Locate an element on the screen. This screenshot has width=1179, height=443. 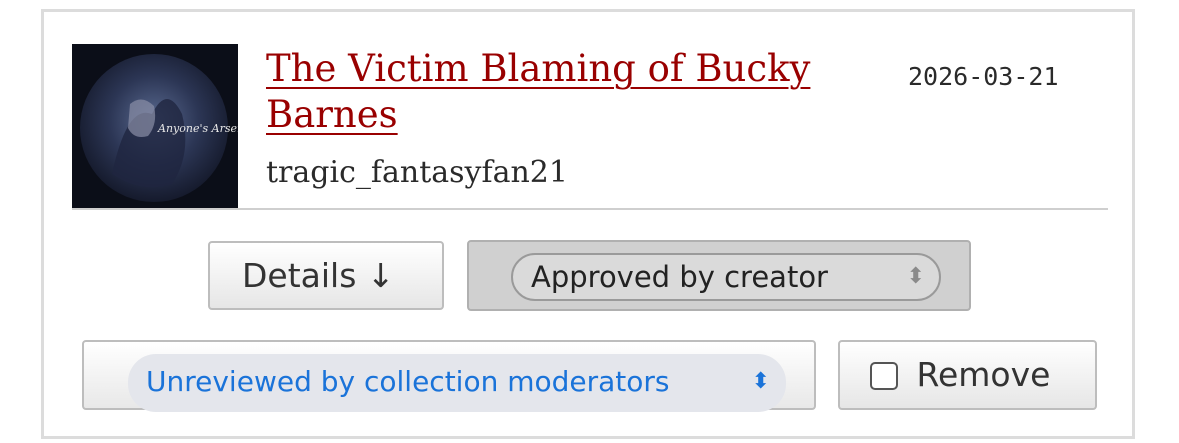
work-author: tragic_fantasyfan21 is located at coordinates (417, 172).